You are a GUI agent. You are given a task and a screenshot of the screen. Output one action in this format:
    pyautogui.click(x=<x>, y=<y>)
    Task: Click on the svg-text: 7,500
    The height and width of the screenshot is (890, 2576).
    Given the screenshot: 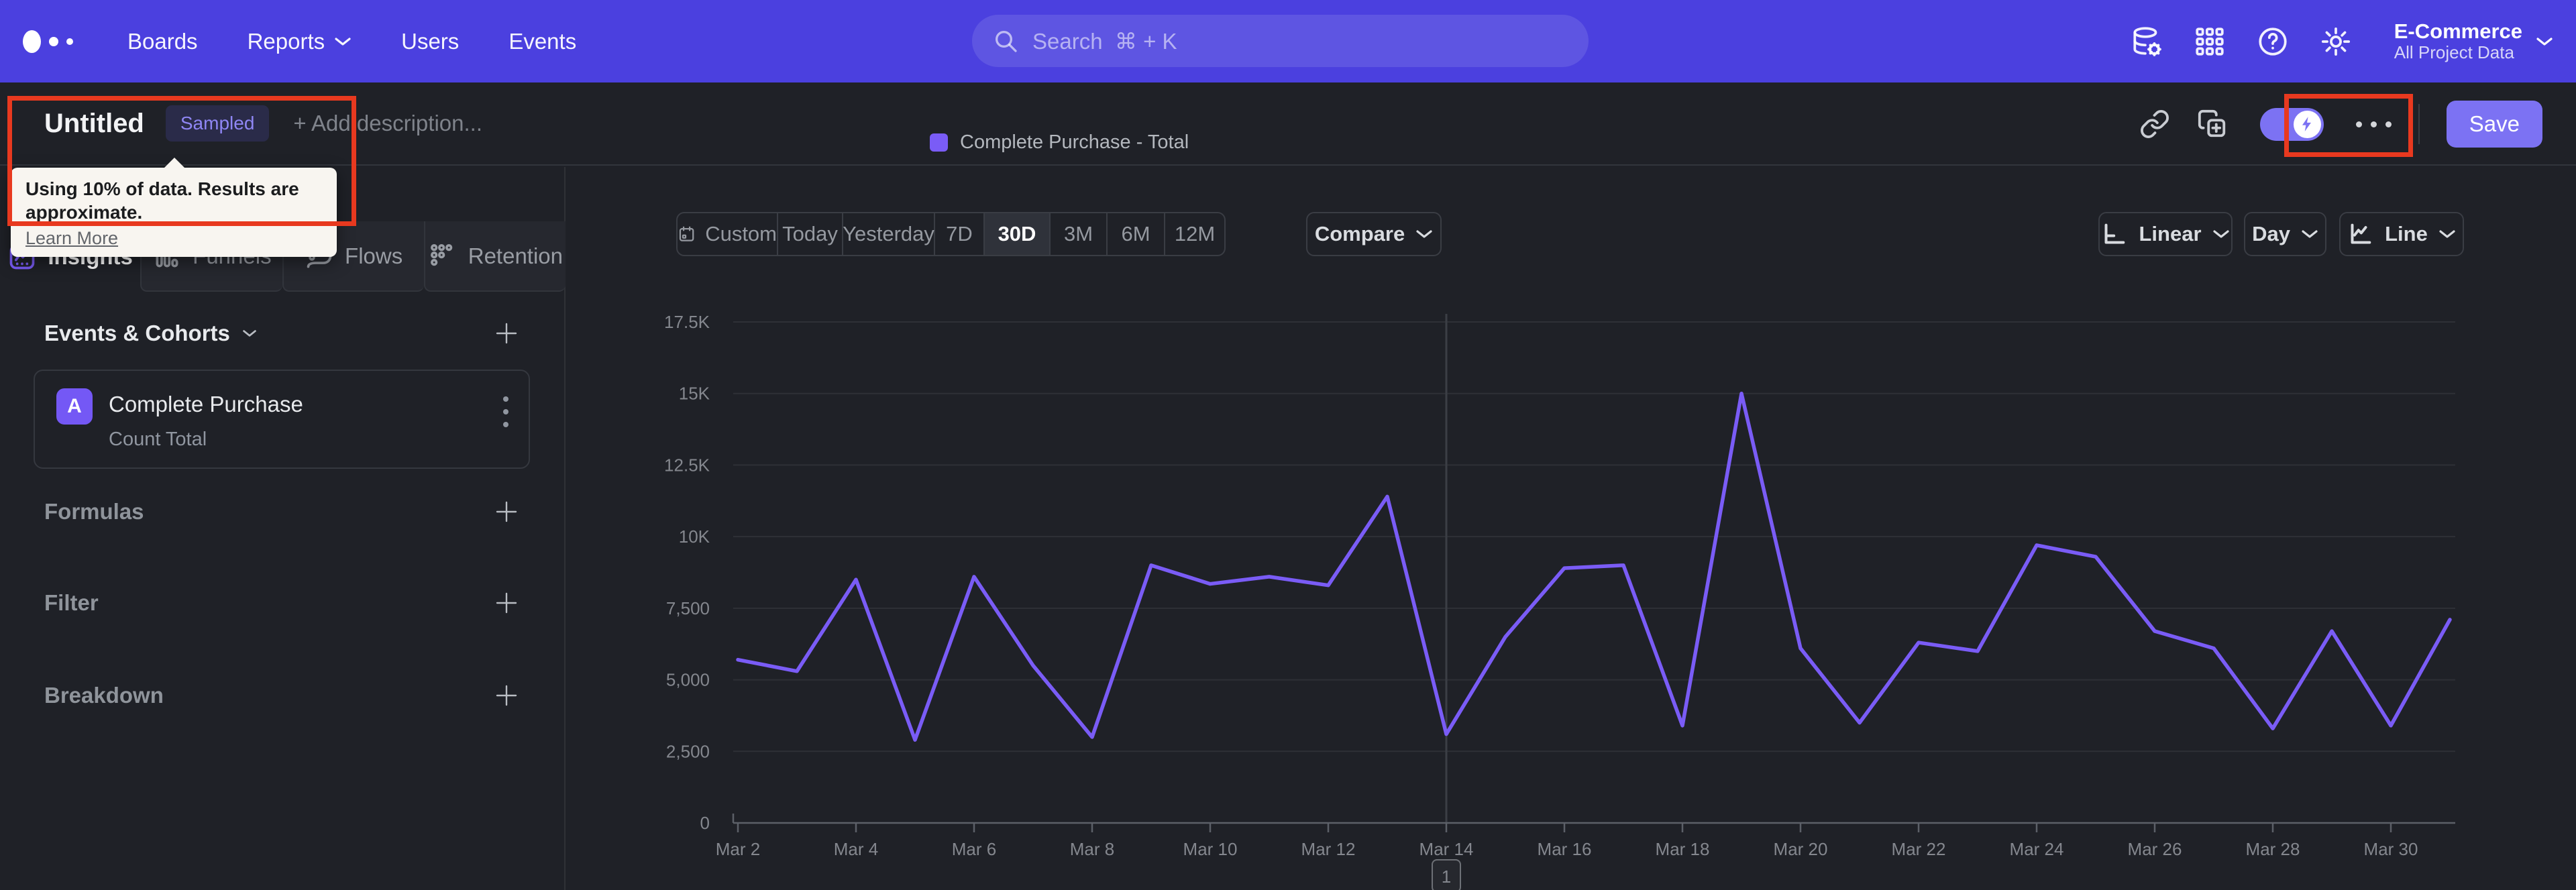 What is the action you would take?
    pyautogui.click(x=688, y=608)
    